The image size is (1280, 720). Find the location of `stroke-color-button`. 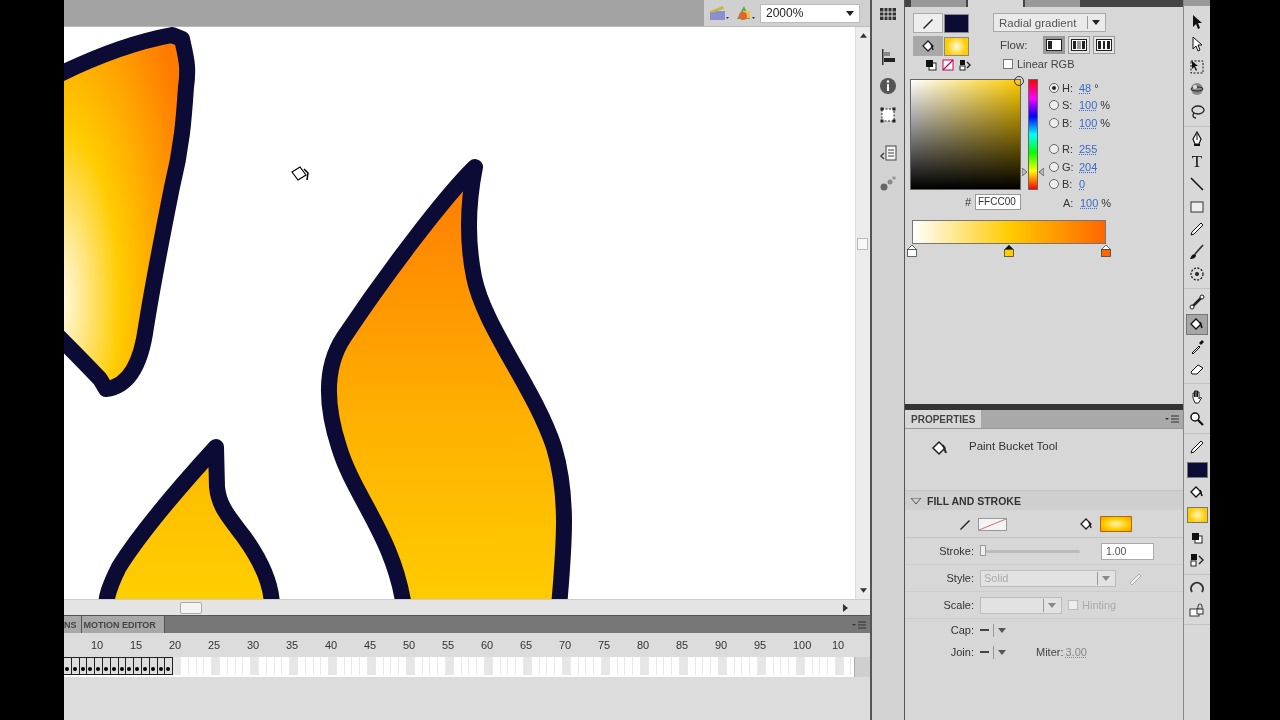

stroke-color-button is located at coordinates (928, 23).